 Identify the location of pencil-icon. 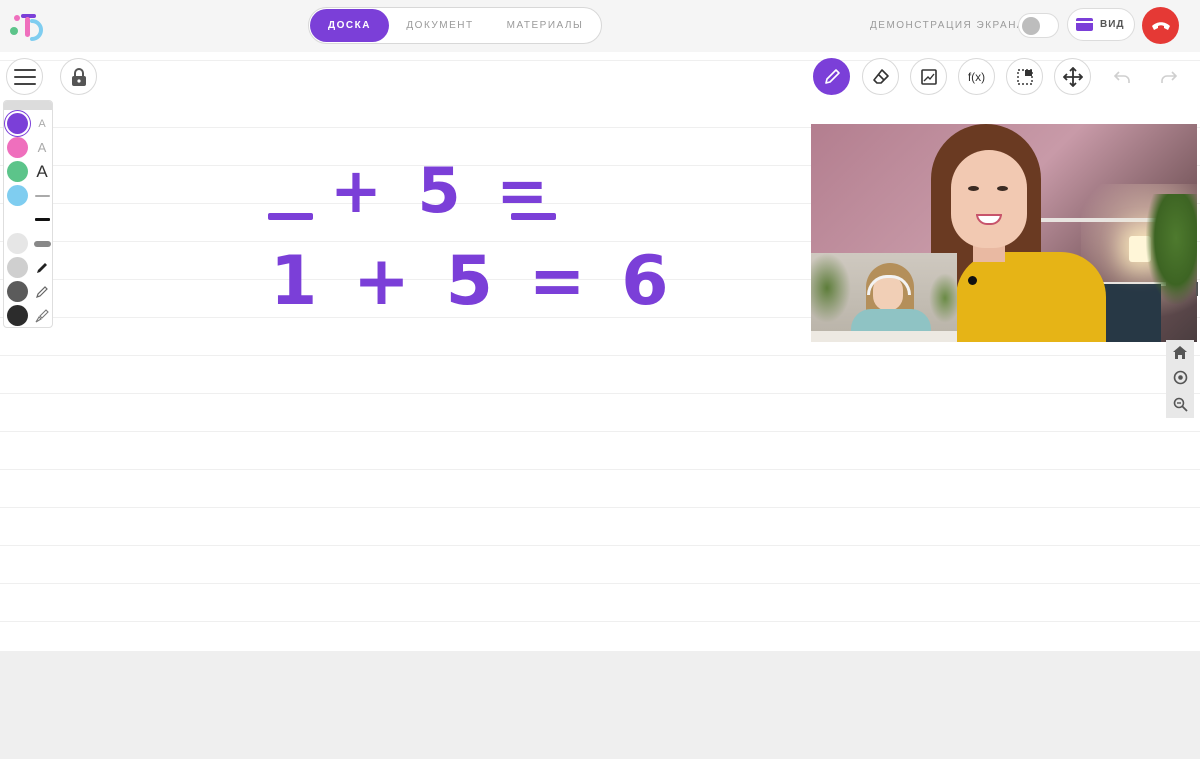
(832, 76).